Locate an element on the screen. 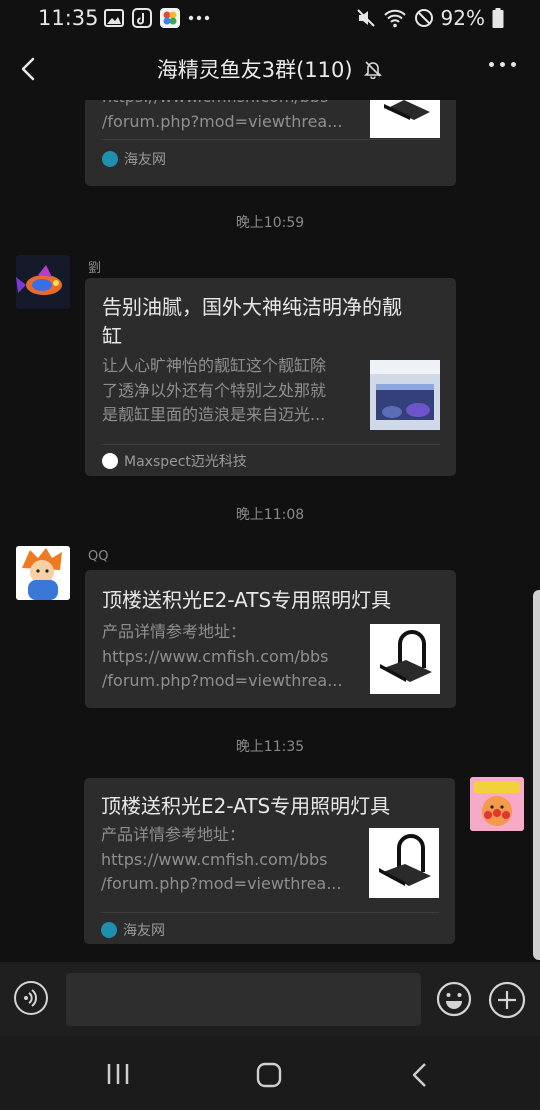  back-icon is located at coordinates (420, 1075).